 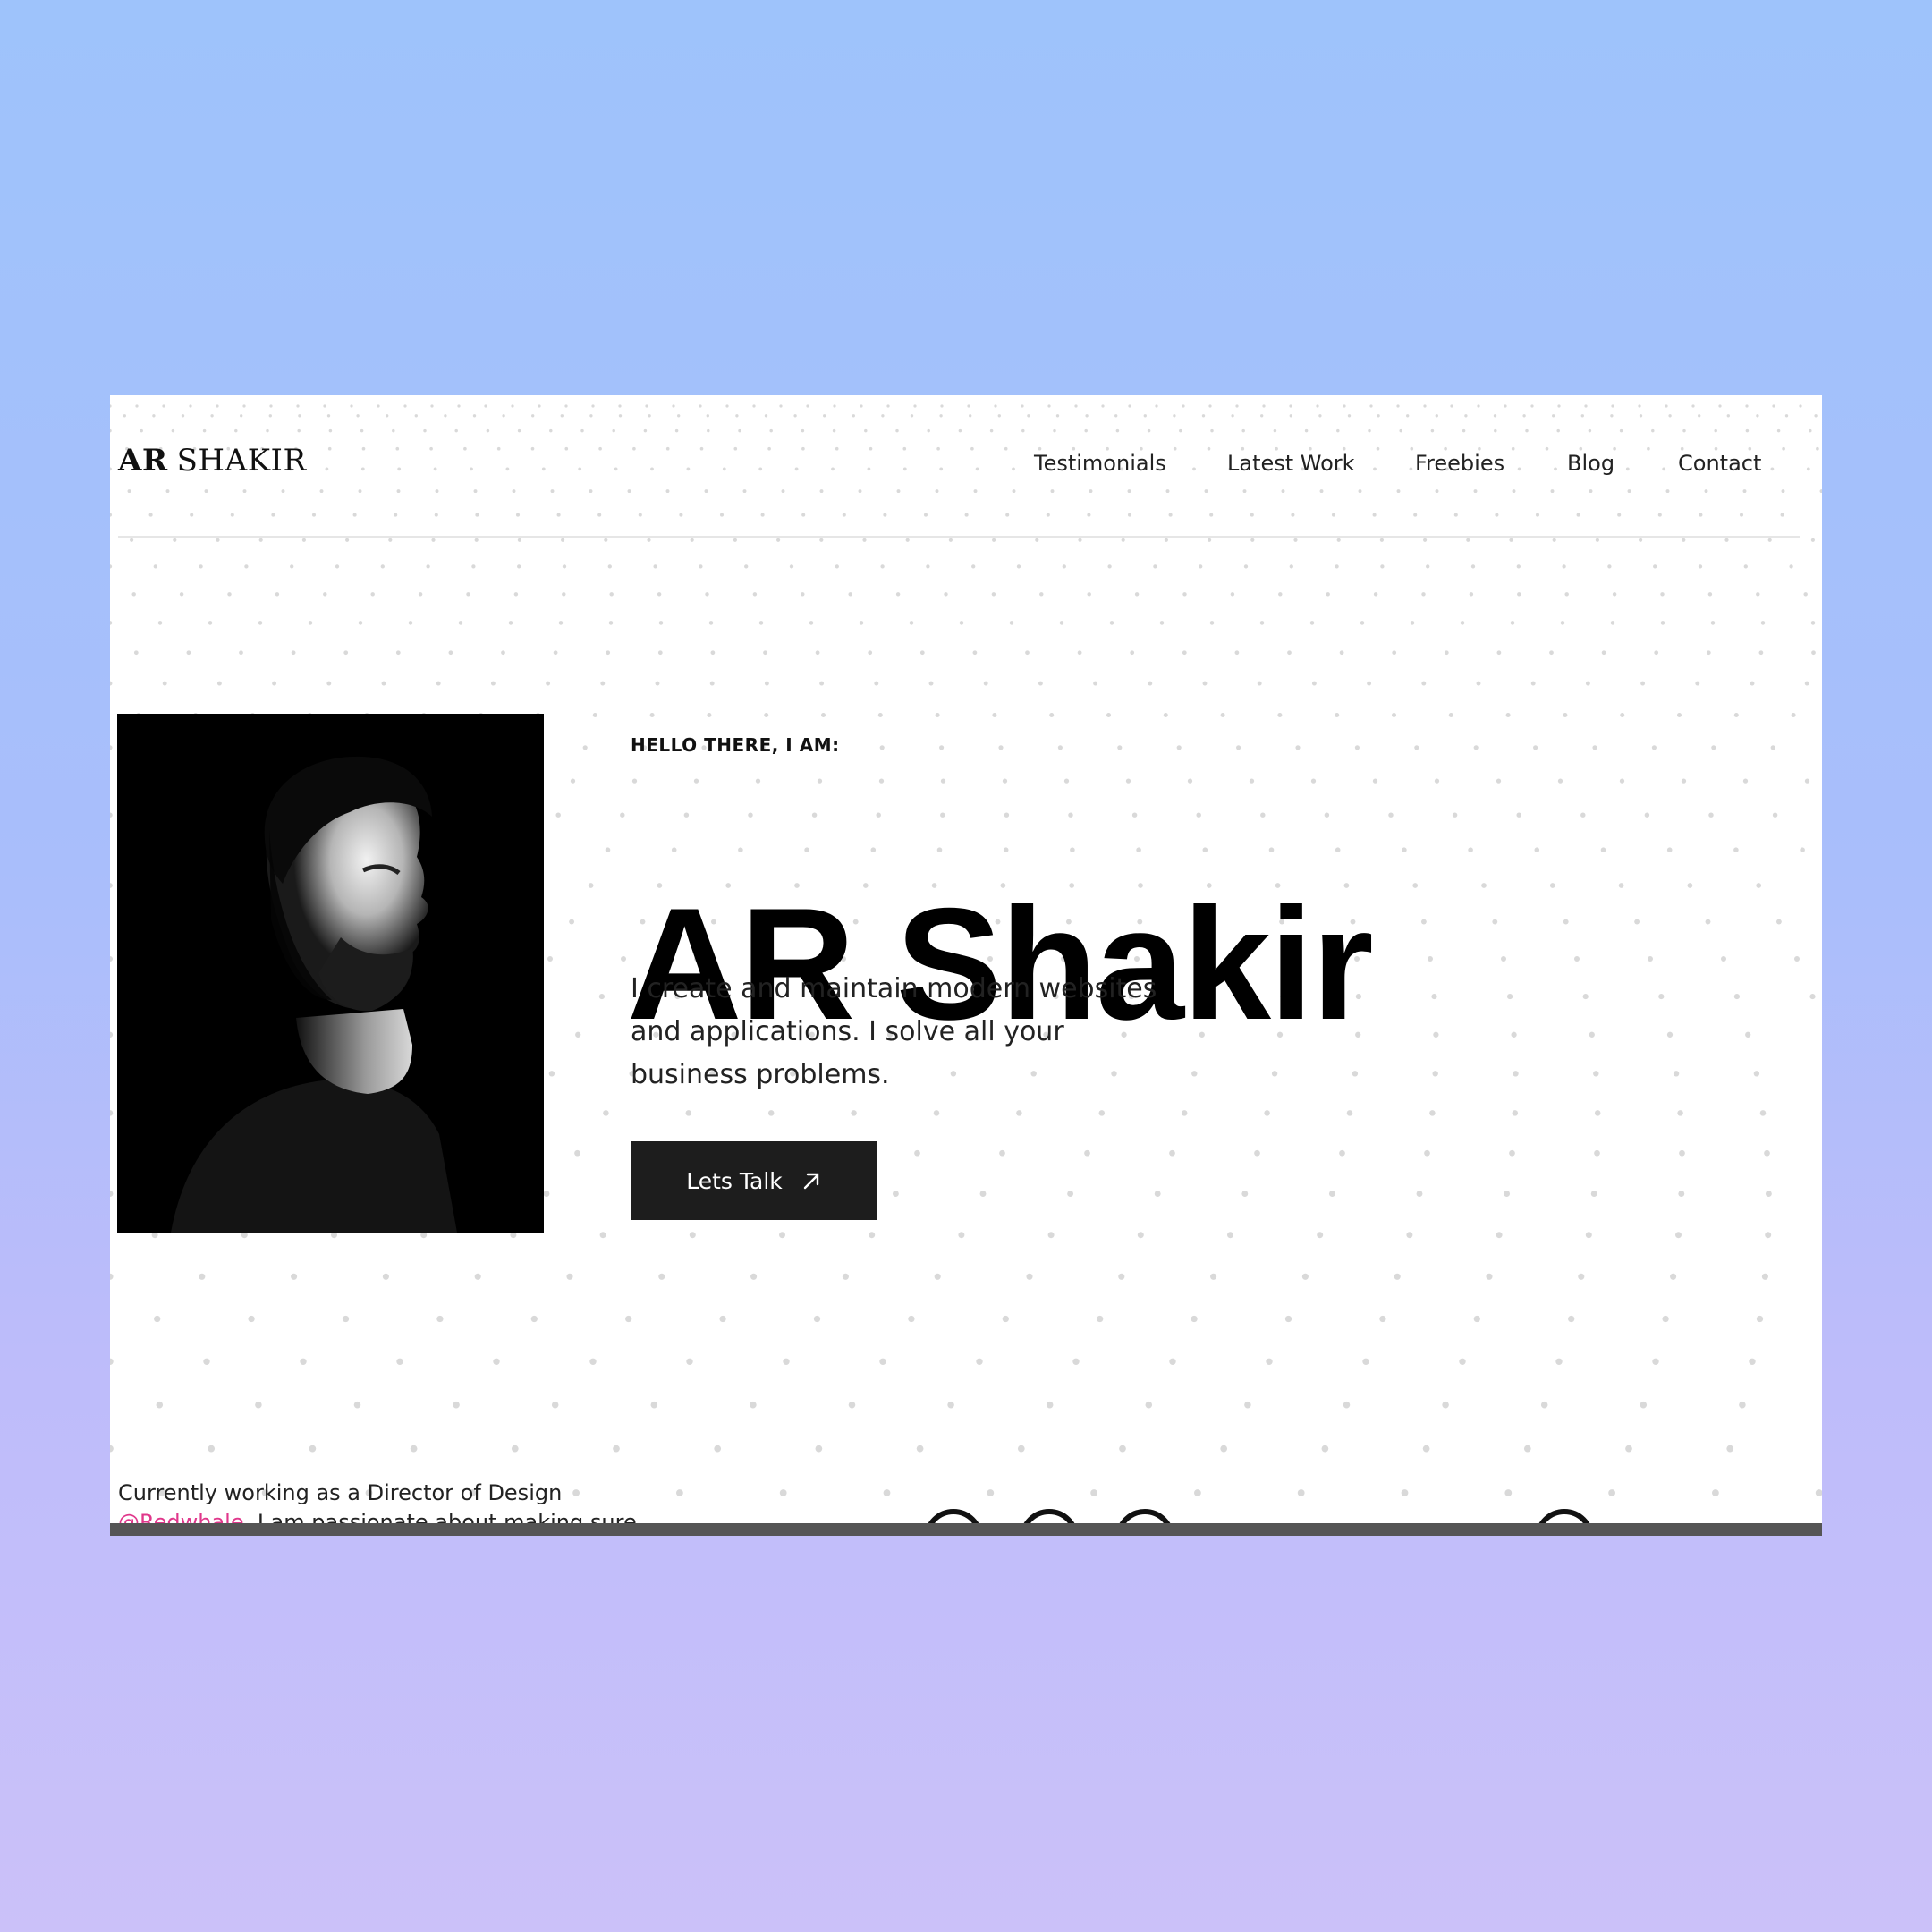 What do you see at coordinates (1100, 463) in the screenshot?
I see `nav-testimonials: Testimonials` at bounding box center [1100, 463].